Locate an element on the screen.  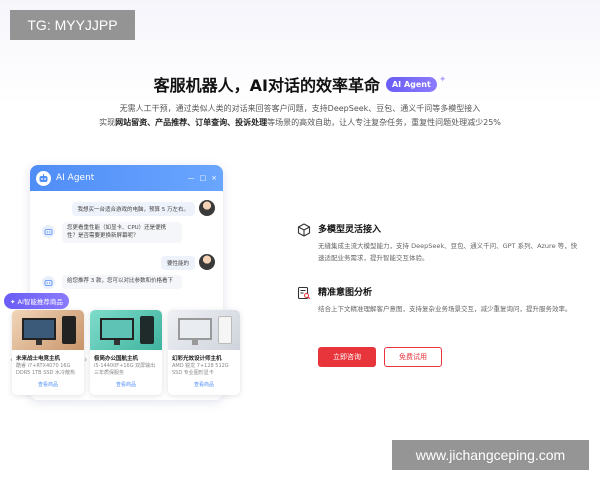
chat-message-bot: 您更看重性能（如显卡、CPU）还是便携性？是否需要更换新屏幕呢？ is located at coordinates (122, 233).